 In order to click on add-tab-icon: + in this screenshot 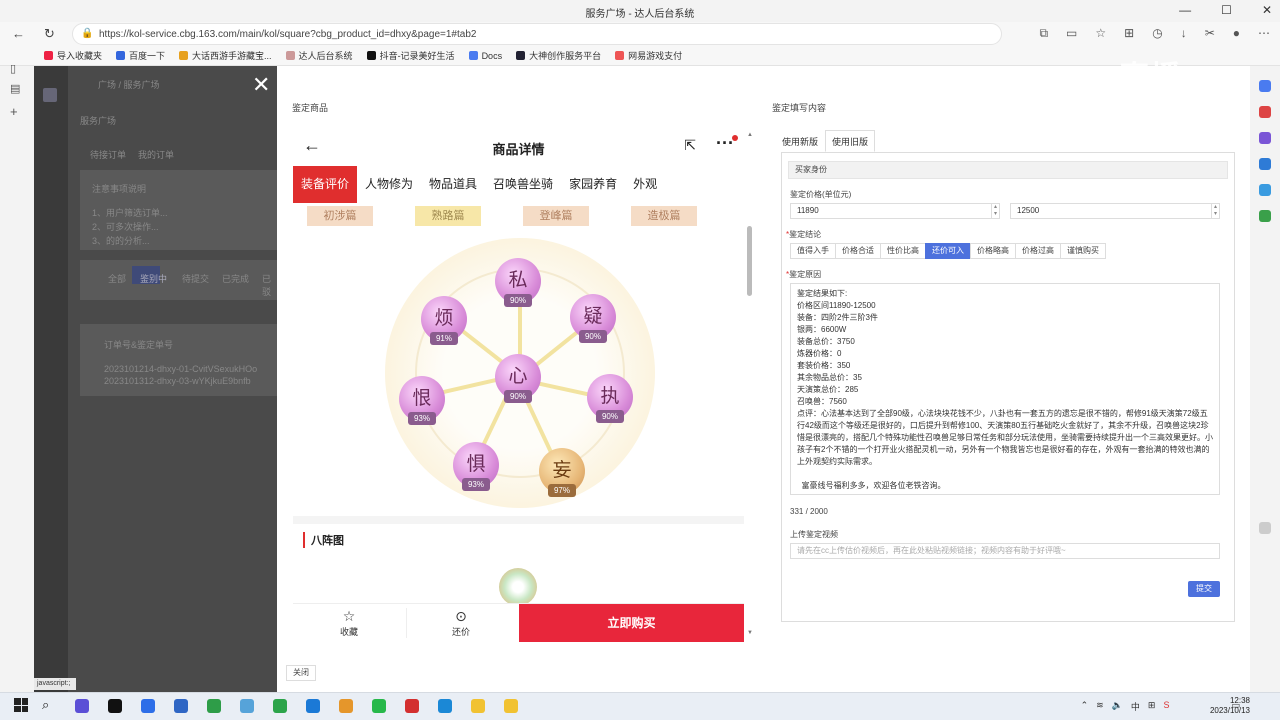, I will do `click(14, 111)`.